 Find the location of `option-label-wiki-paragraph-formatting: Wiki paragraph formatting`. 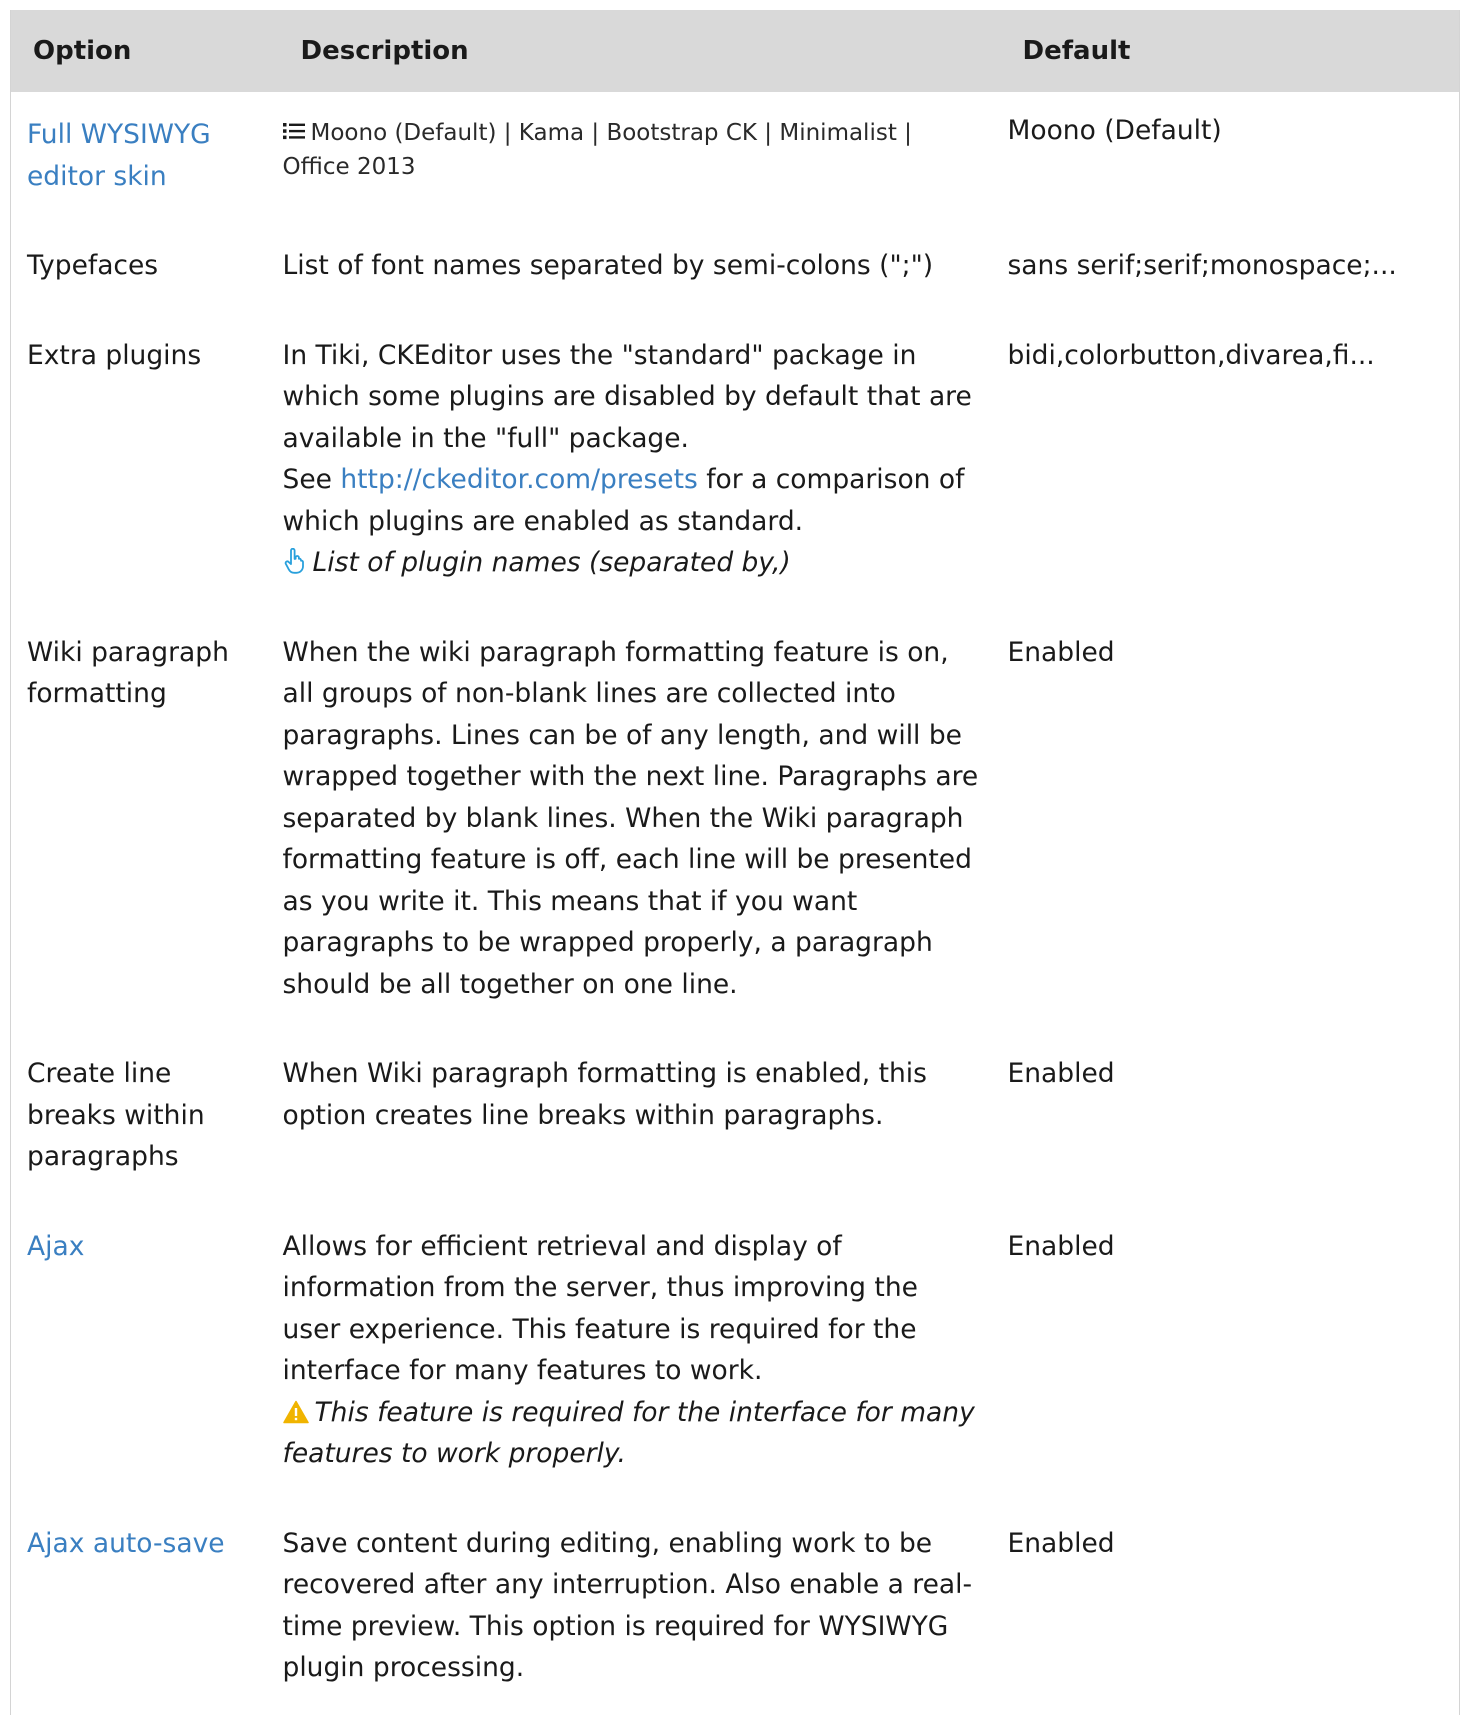

option-label-wiki-paragraph-formatting: Wiki paragraph formatting is located at coordinates (128, 673).